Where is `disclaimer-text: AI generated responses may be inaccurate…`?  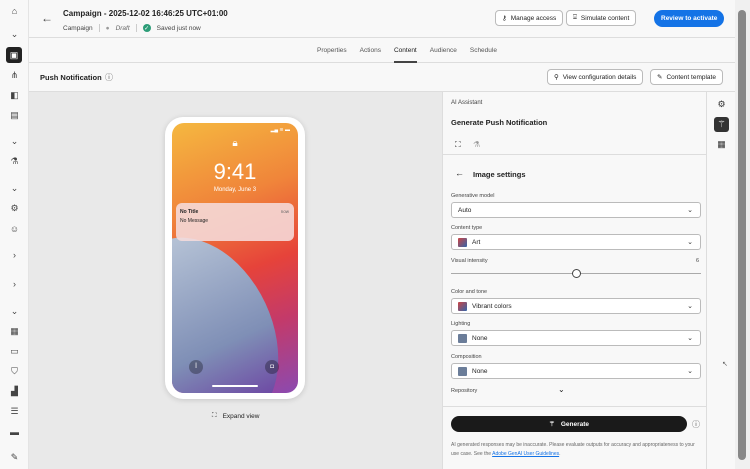 disclaimer-text: AI generated responses may be inaccurate… is located at coordinates (573, 449).